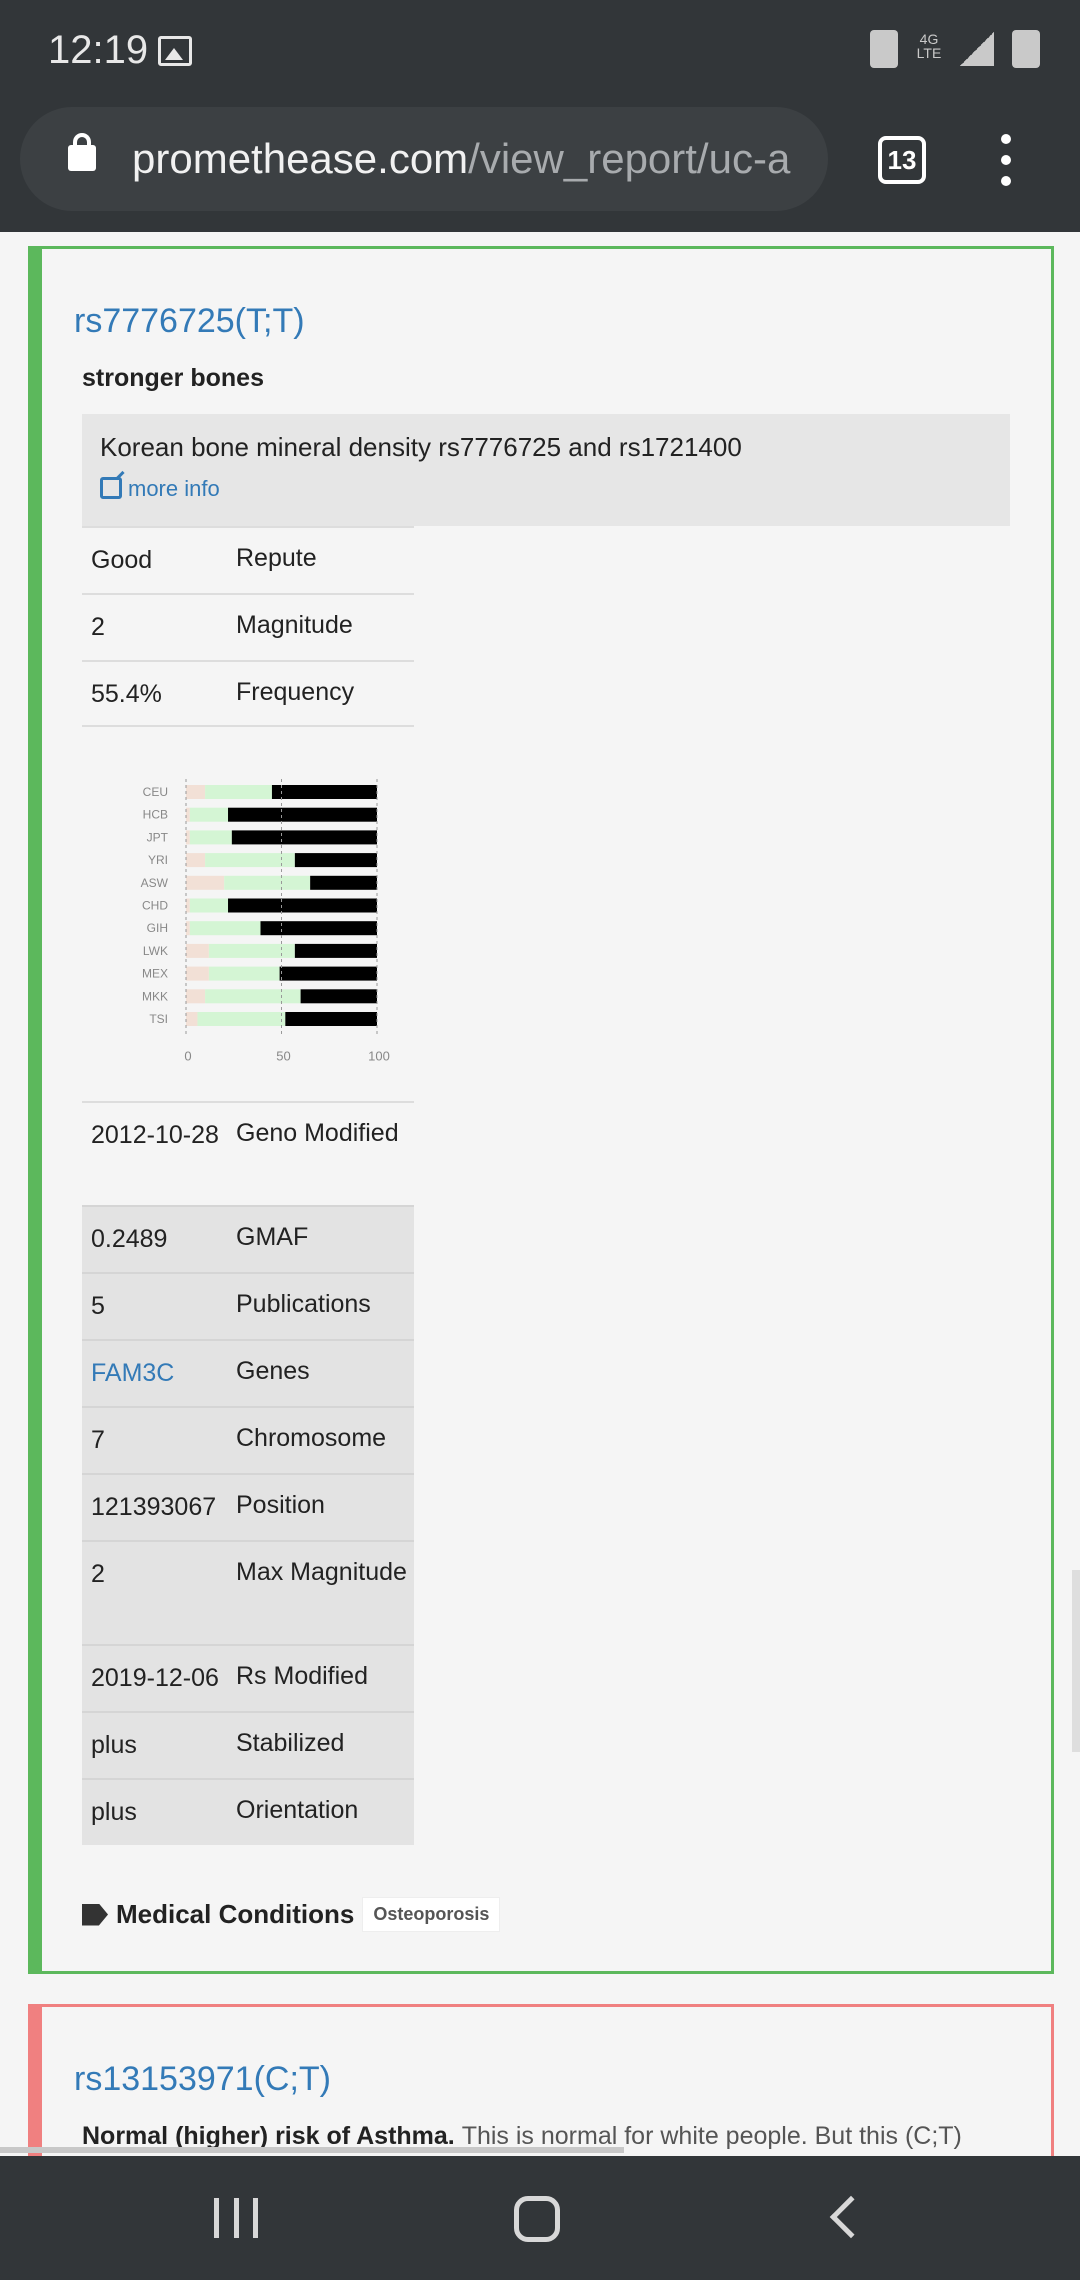 This screenshot has height=2280, width=1080. I want to click on horizontal-scrollbar, so click(312, 2150).